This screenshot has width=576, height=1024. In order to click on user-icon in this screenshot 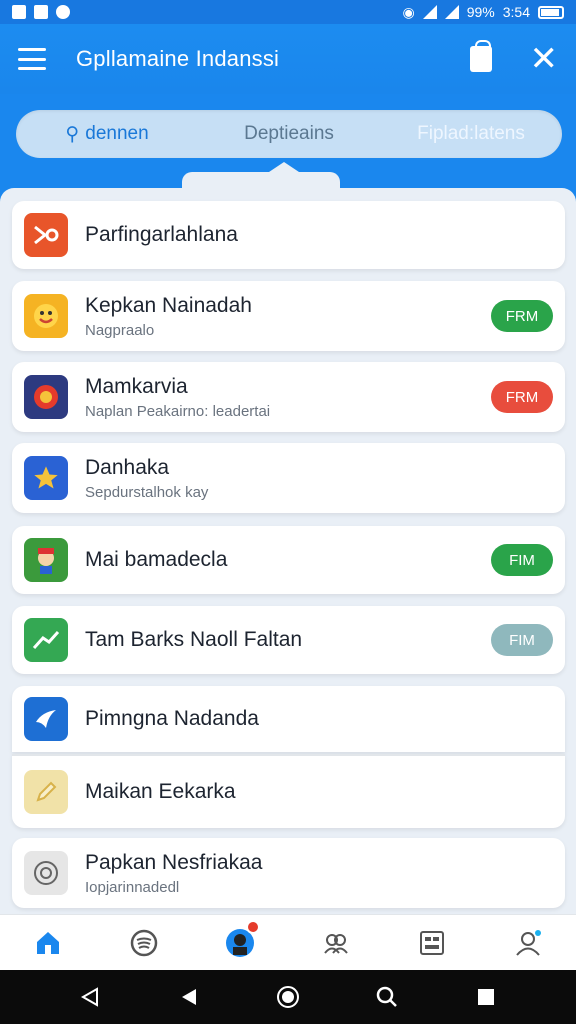, I will do `click(528, 942)`.